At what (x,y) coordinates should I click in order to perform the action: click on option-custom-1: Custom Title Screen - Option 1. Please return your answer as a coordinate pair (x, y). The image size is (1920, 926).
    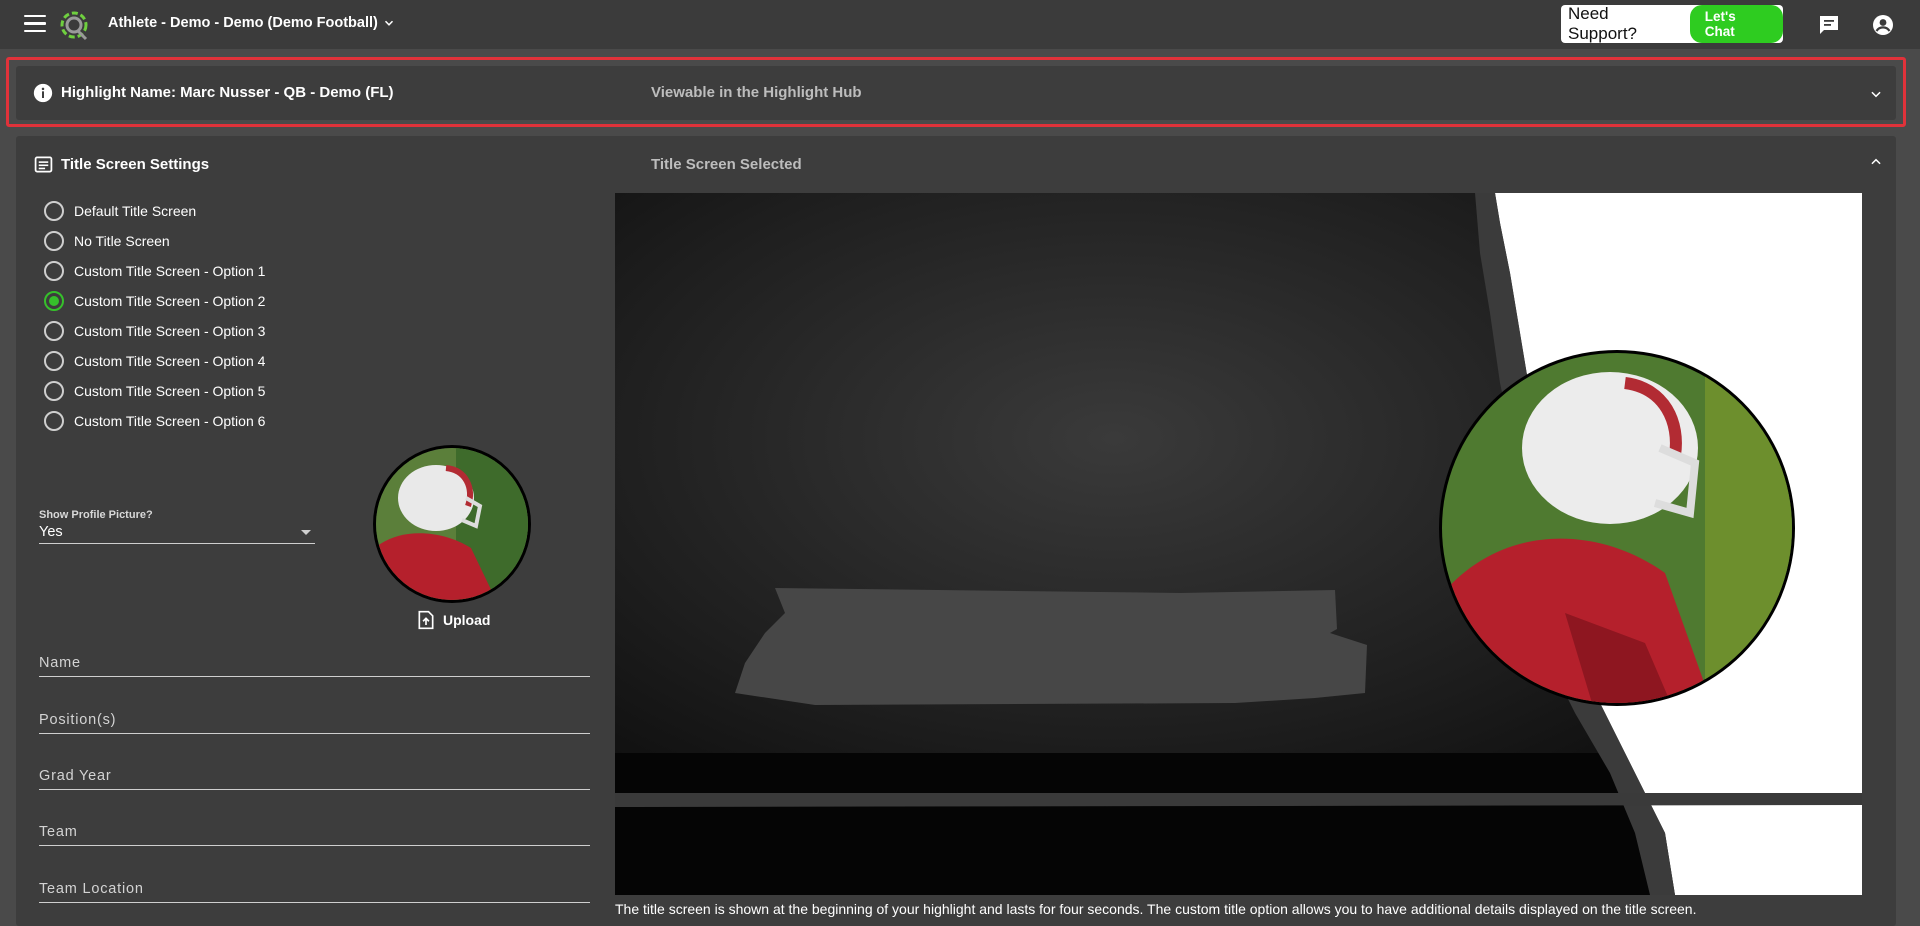
    Looking at the image, I should click on (154, 271).